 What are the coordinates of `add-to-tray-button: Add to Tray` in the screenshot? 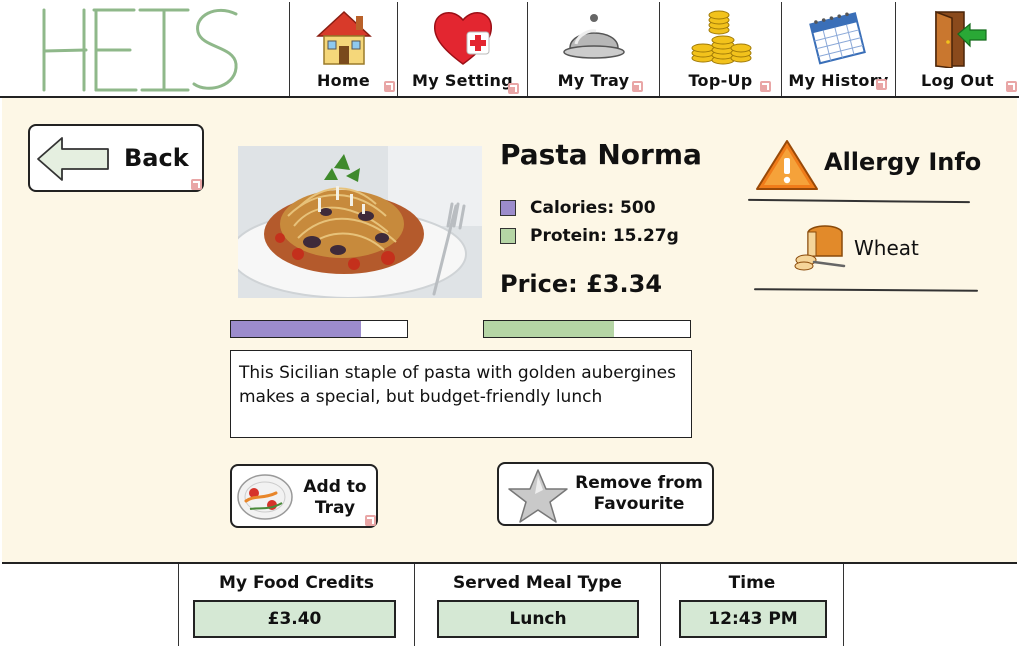 It's located at (304, 496).